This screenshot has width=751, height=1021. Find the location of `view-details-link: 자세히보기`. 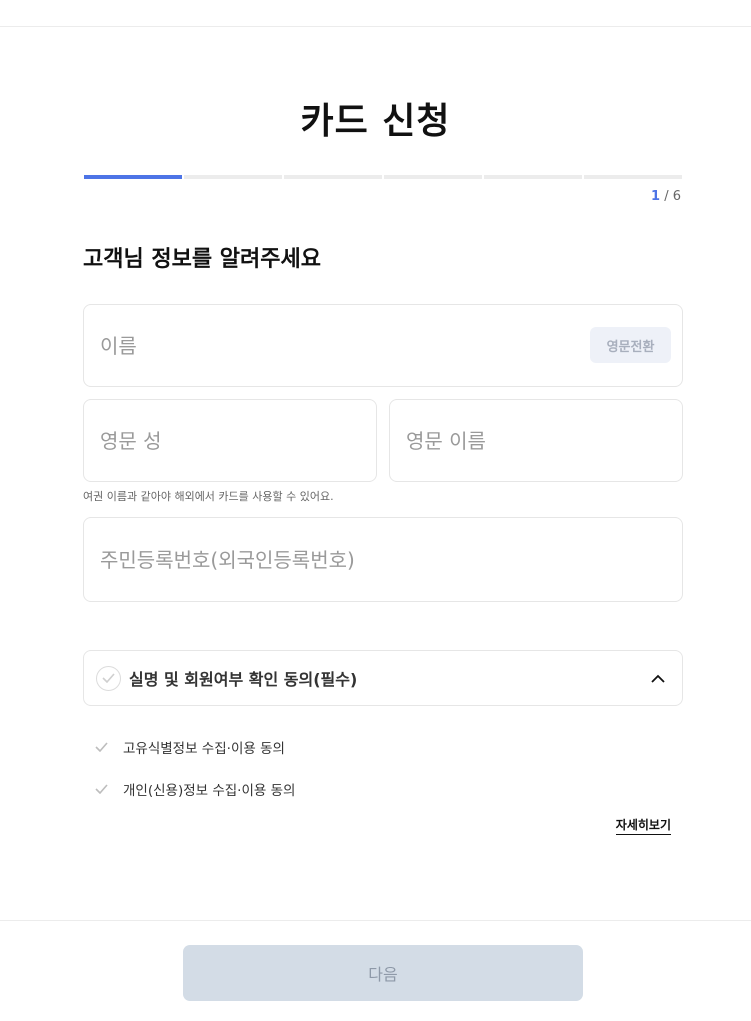

view-details-link: 자세히보기 is located at coordinates (643, 825).